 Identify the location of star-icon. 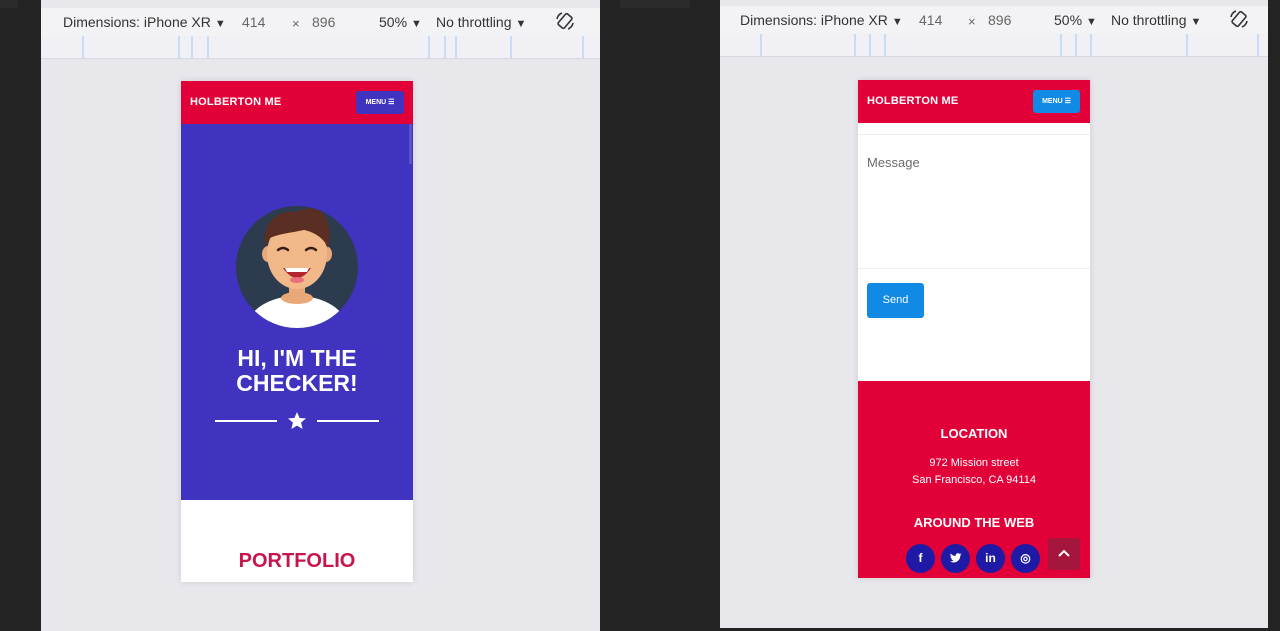
(297, 420).